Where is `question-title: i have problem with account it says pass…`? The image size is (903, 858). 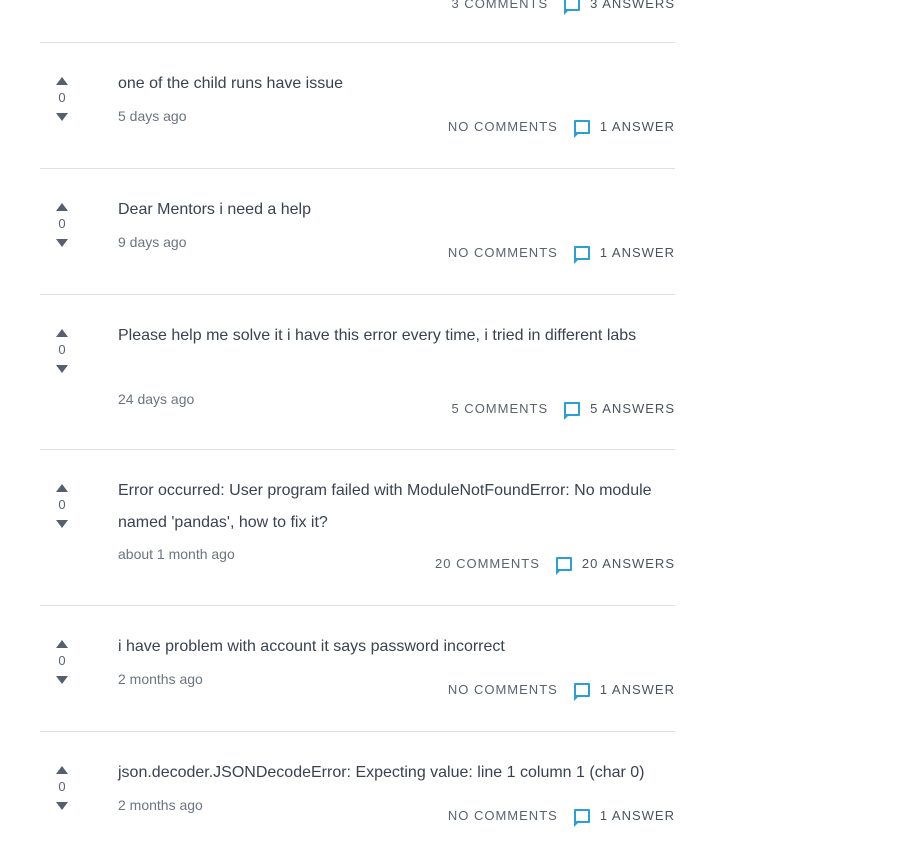 question-title: i have problem with account it says pass… is located at coordinates (398, 647).